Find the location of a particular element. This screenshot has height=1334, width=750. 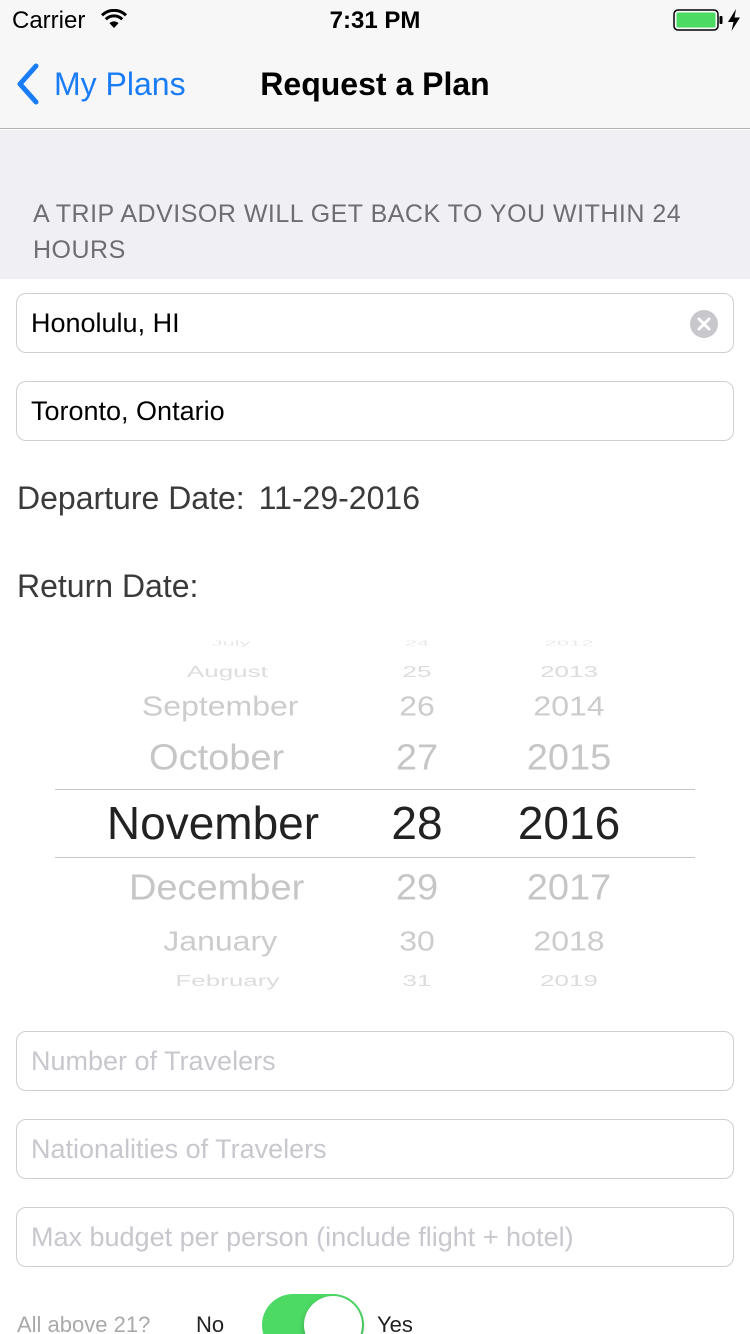

picker-day-item: 1 is located at coordinates (417, 999).